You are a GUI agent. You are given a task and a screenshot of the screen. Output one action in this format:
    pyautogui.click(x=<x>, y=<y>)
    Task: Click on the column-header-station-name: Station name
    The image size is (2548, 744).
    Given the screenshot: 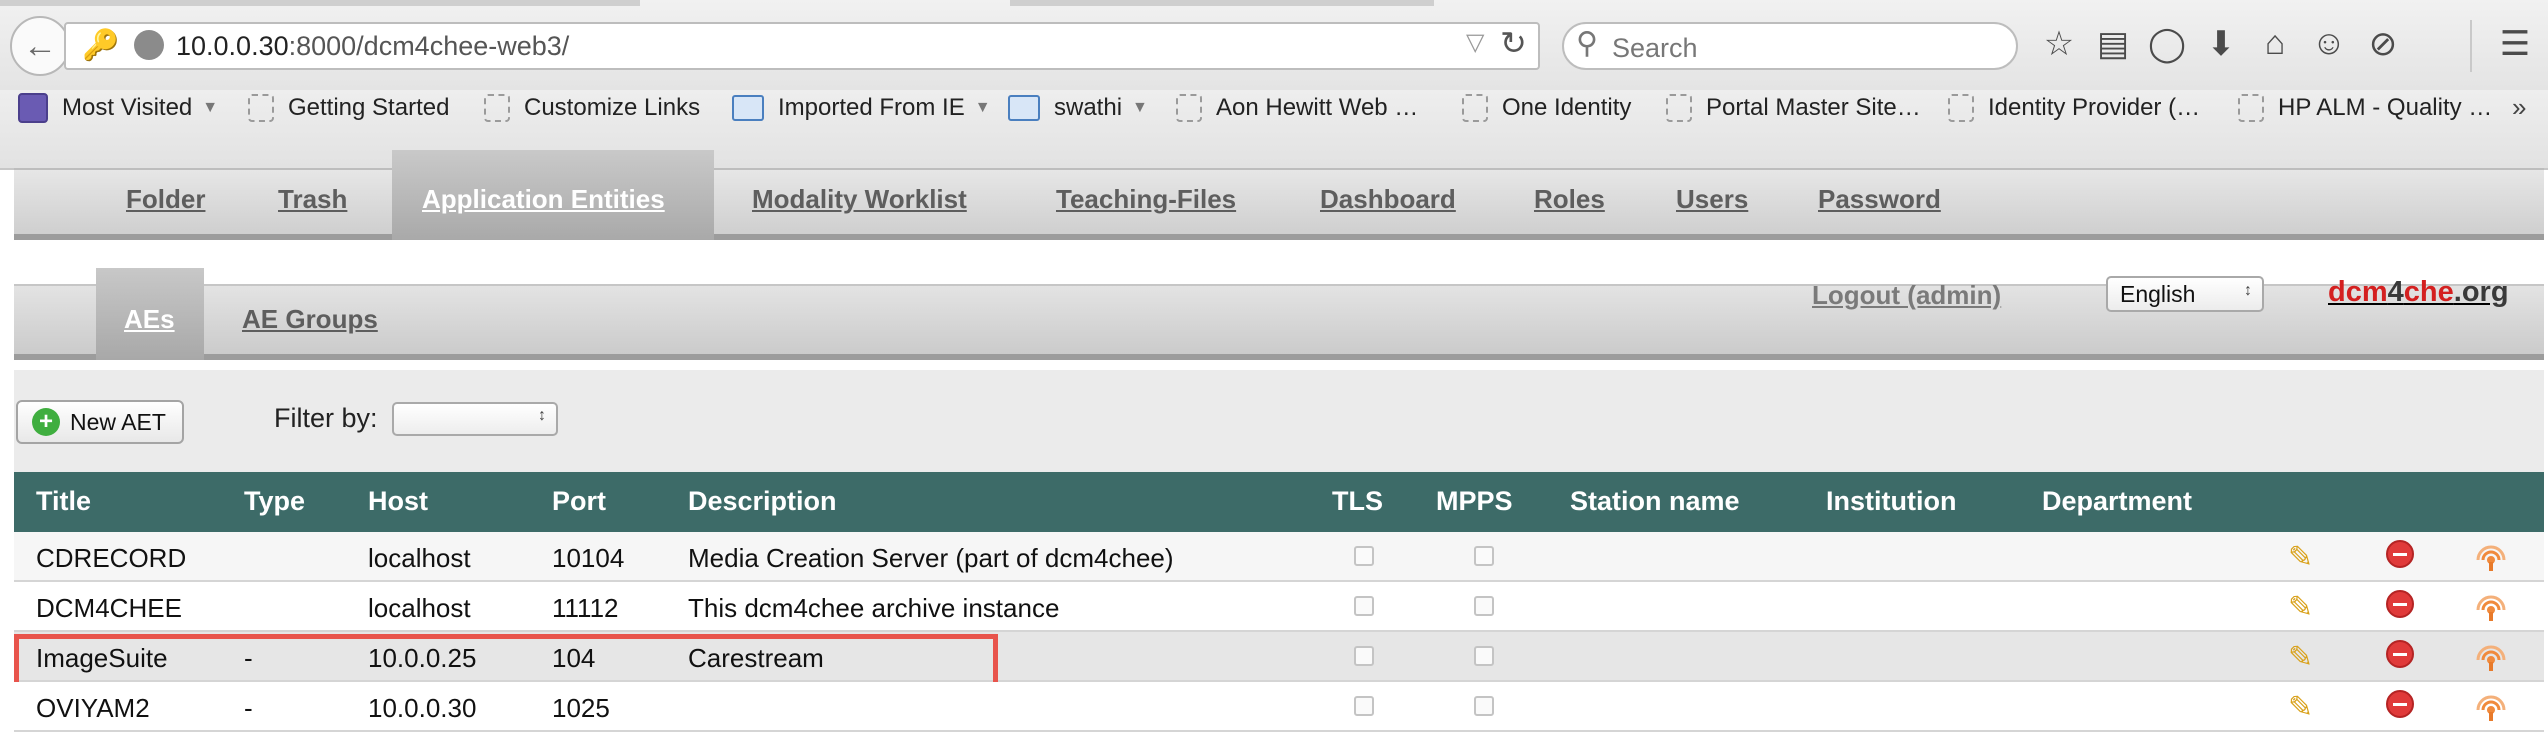 What is the action you would take?
    pyautogui.click(x=1655, y=501)
    